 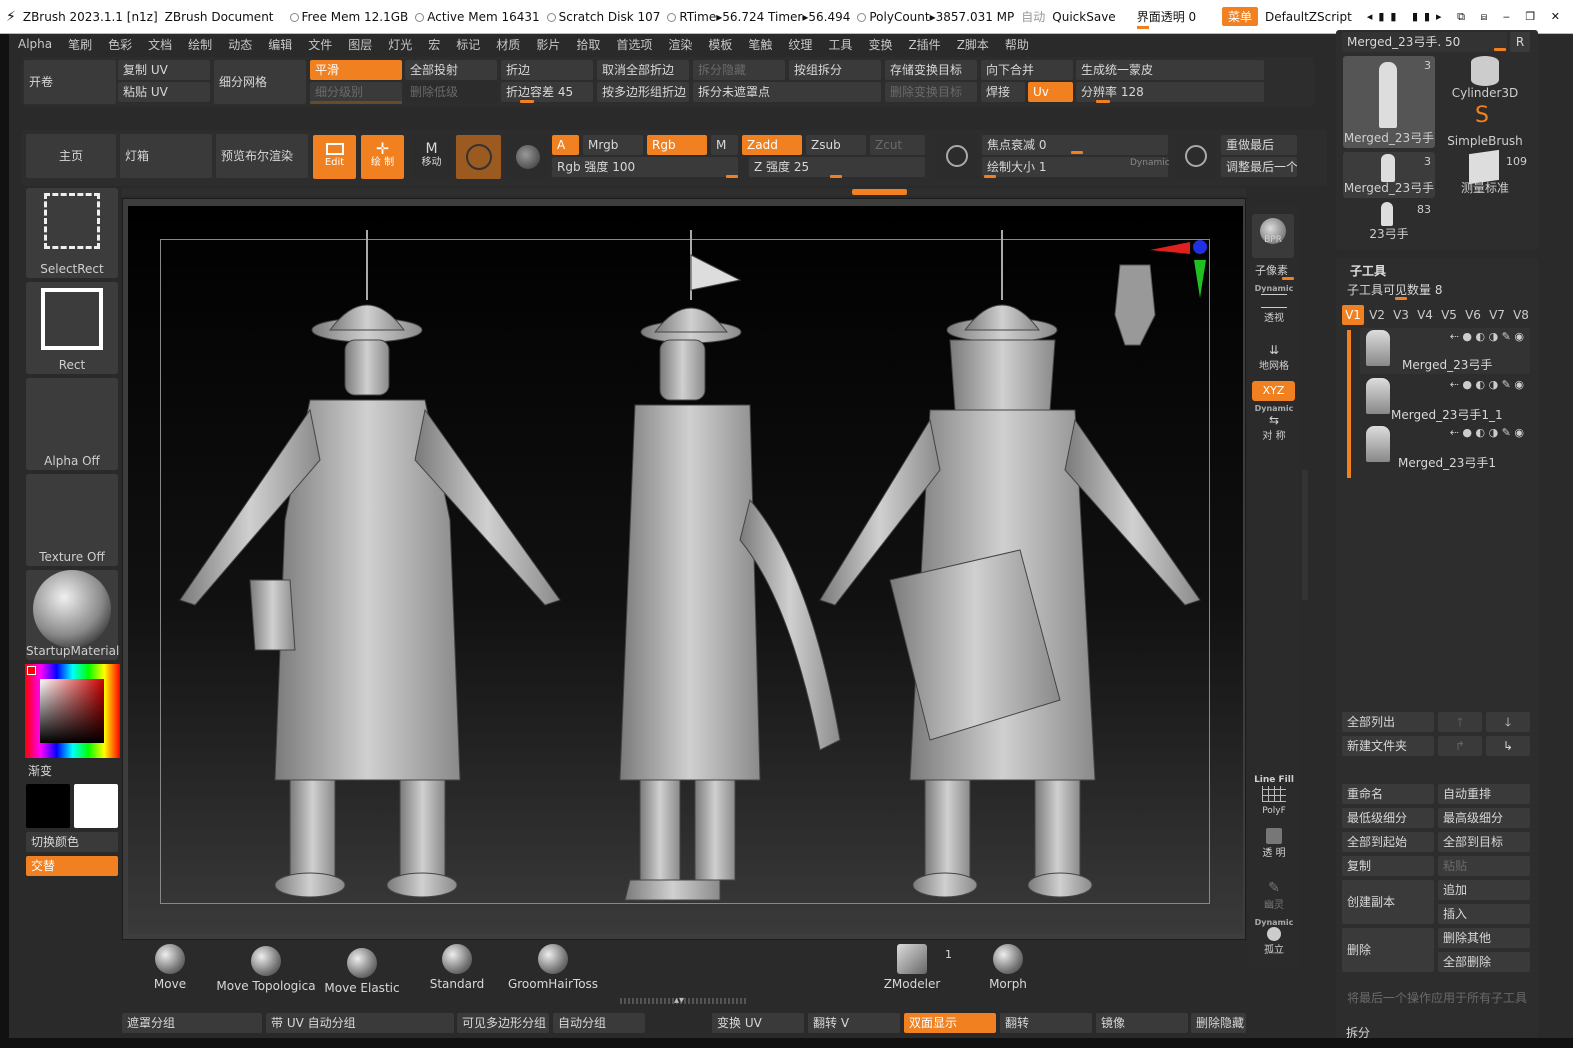 What do you see at coordinates (96, 806) in the screenshot?
I see `secondary-color-swatch` at bounding box center [96, 806].